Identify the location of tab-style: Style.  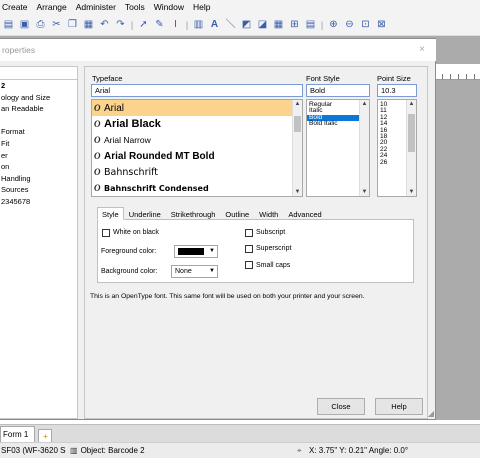
(110, 213).